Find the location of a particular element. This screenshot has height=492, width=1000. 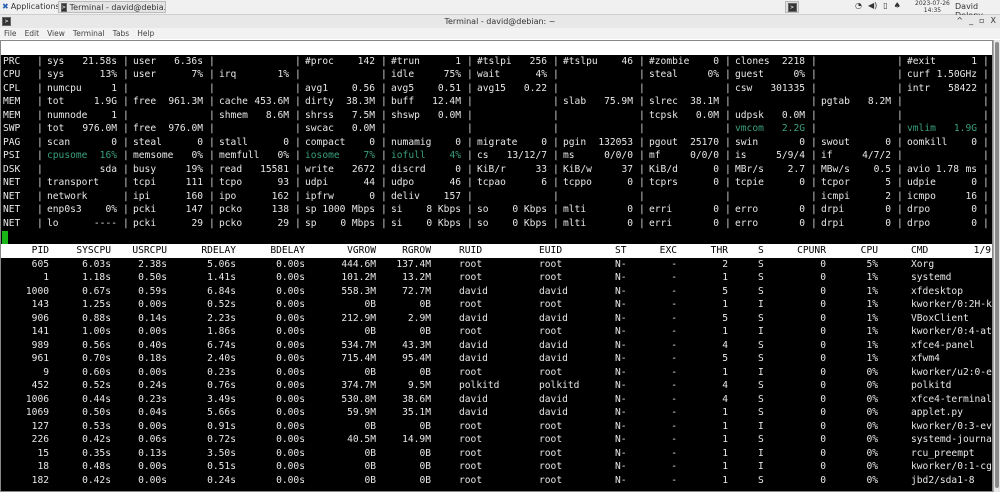

shade-button: ^ is located at coordinates (959, 20).